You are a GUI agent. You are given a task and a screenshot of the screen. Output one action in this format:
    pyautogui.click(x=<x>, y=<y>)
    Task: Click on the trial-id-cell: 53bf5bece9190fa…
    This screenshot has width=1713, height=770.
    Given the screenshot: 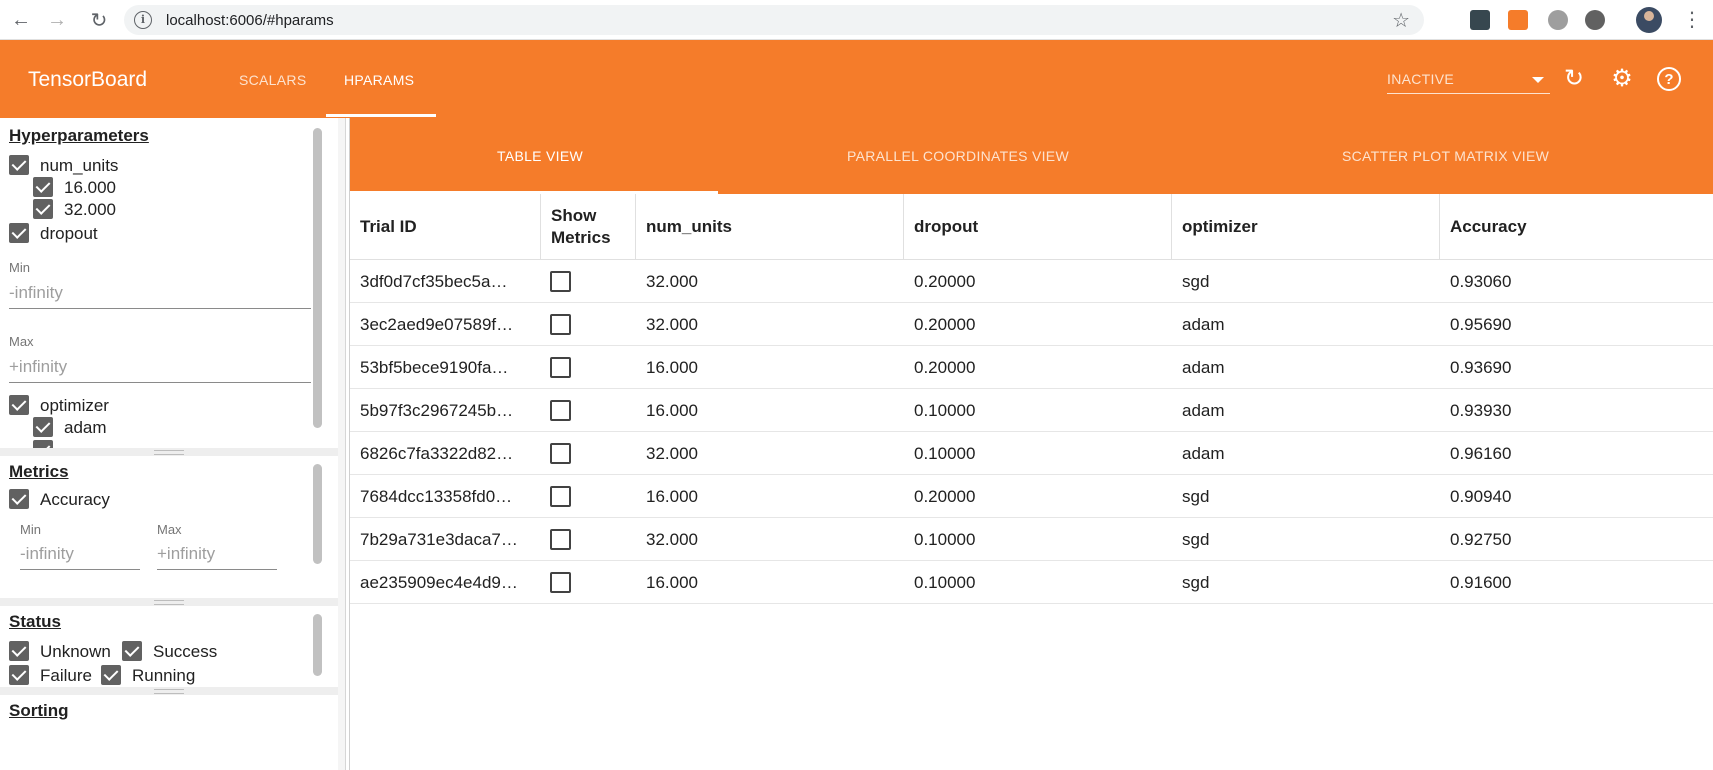 What is the action you would take?
    pyautogui.click(x=434, y=367)
    